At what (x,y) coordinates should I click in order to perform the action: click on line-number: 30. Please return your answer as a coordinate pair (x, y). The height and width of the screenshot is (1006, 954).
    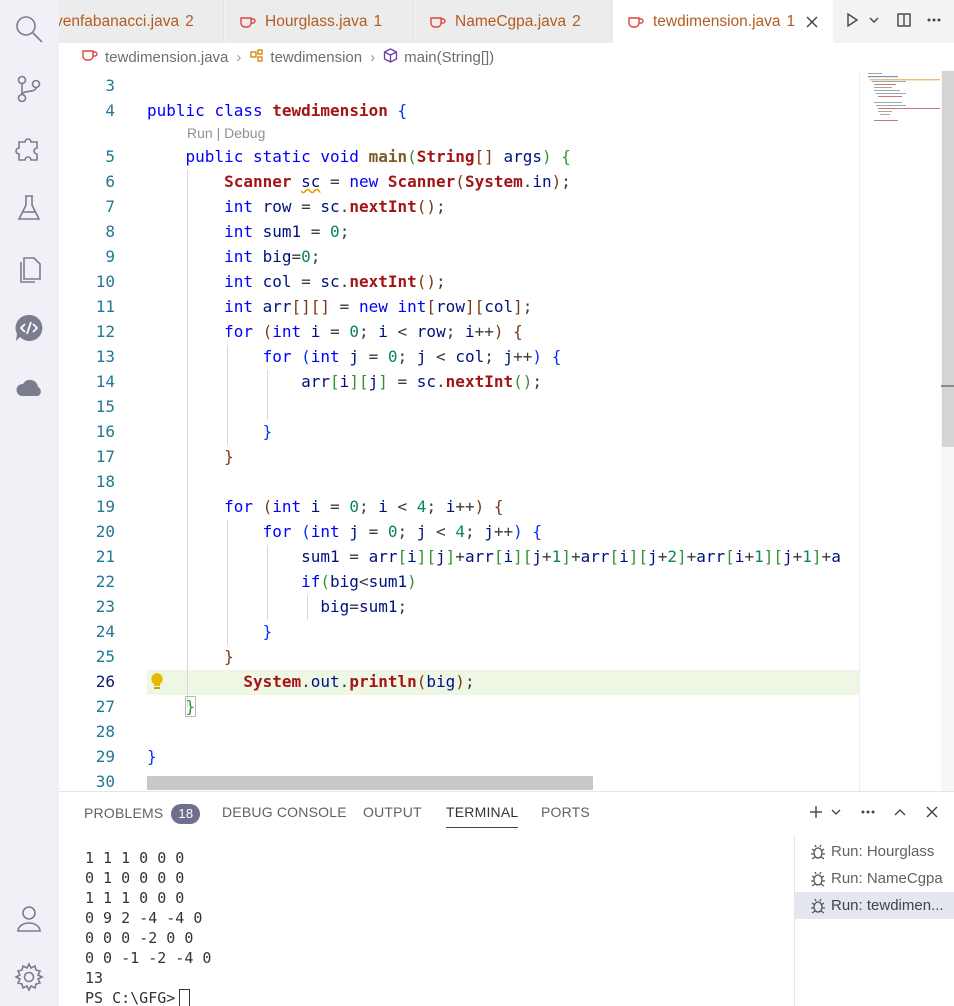
    Looking at the image, I should click on (105, 781).